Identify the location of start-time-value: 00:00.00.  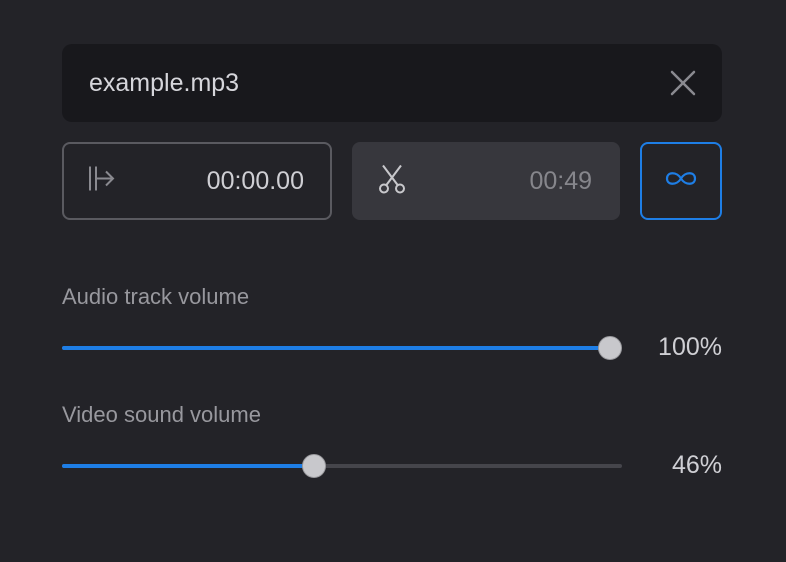
(255, 181).